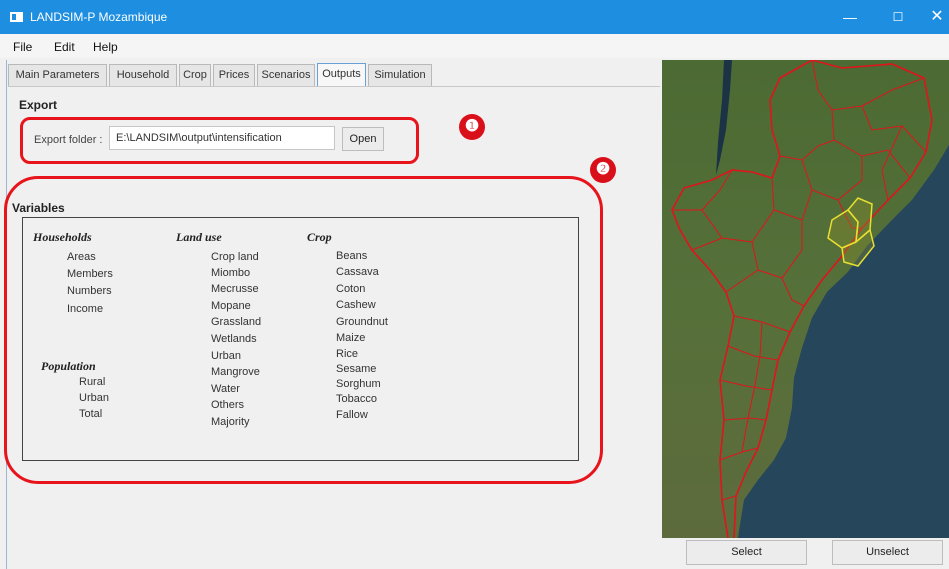  What do you see at coordinates (85, 309) in the screenshot?
I see `var-households-income: Income` at bounding box center [85, 309].